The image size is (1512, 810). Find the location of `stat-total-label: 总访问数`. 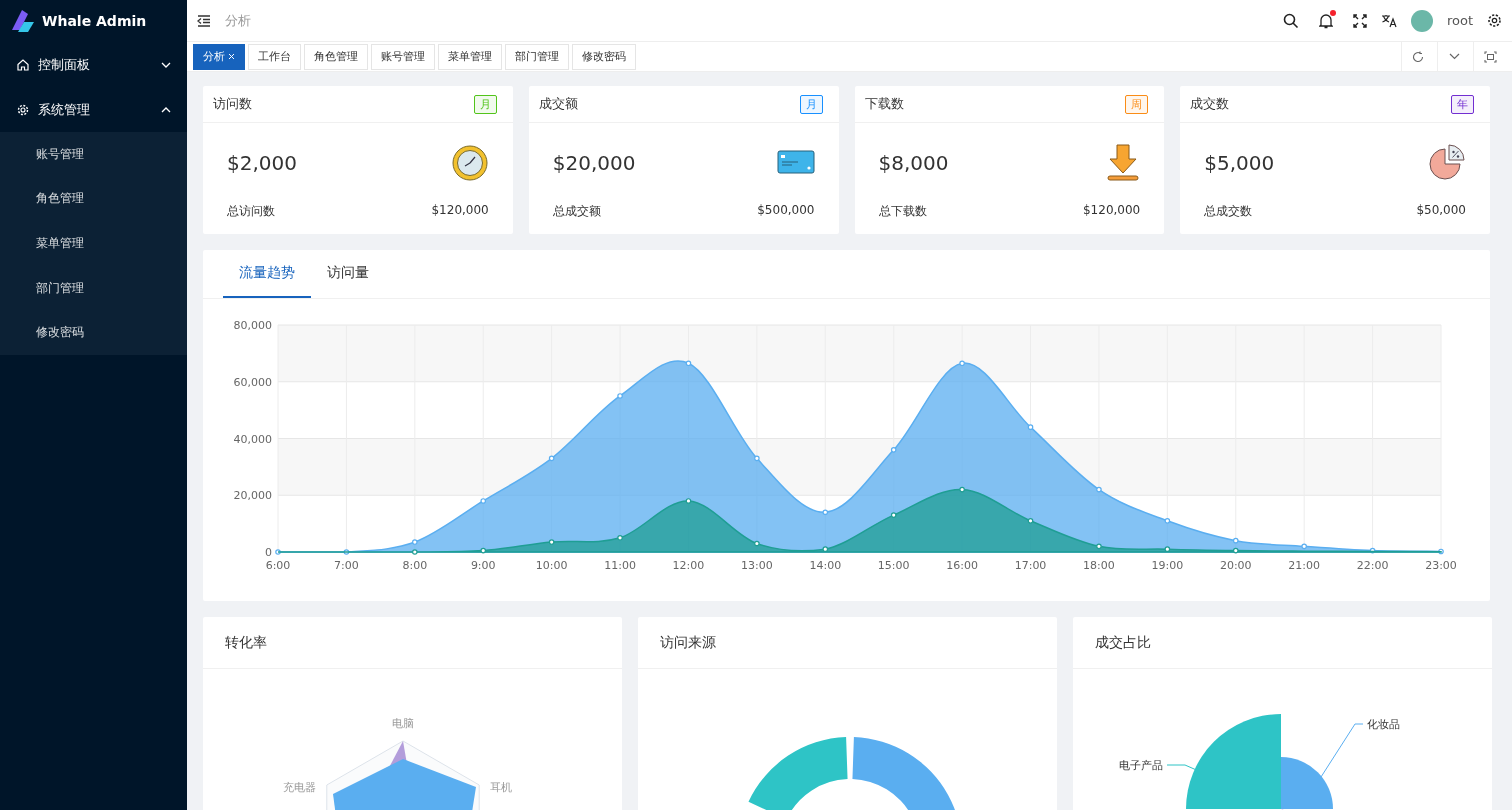

stat-total-label: 总访问数 is located at coordinates (251, 211).